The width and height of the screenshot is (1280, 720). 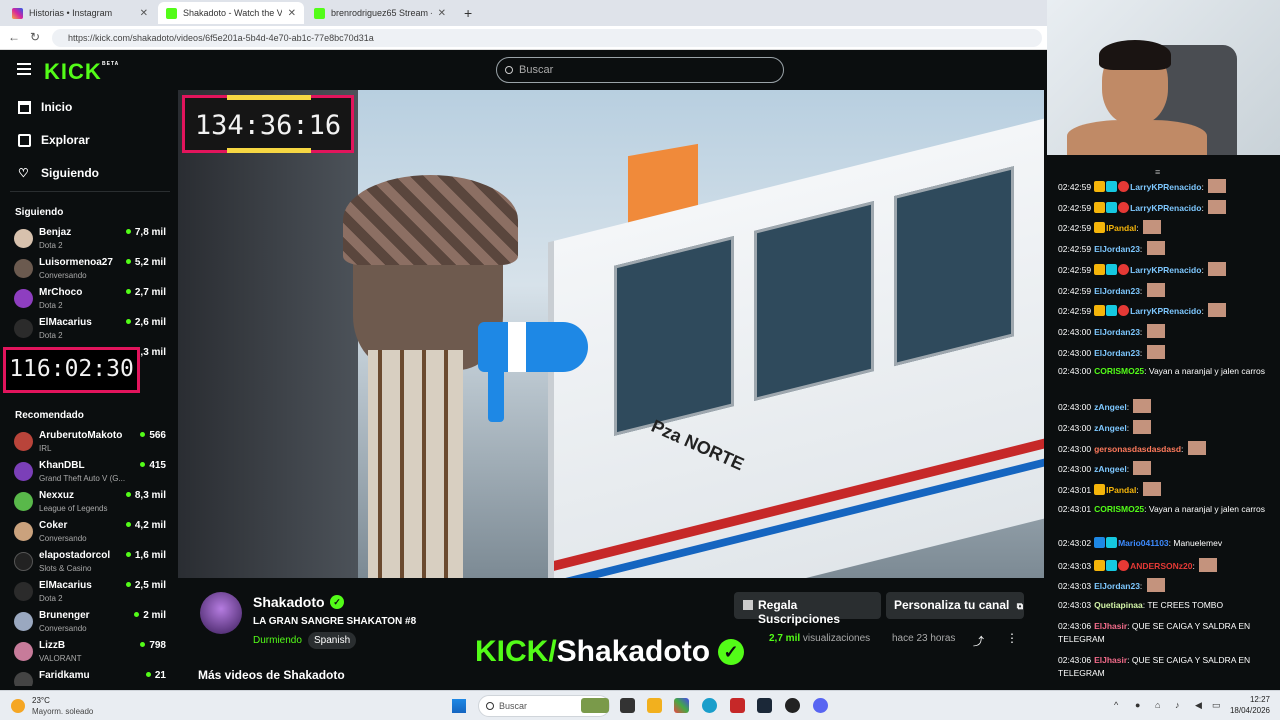 What do you see at coordinates (595, 705) in the screenshot?
I see `widget-image-icon` at bounding box center [595, 705].